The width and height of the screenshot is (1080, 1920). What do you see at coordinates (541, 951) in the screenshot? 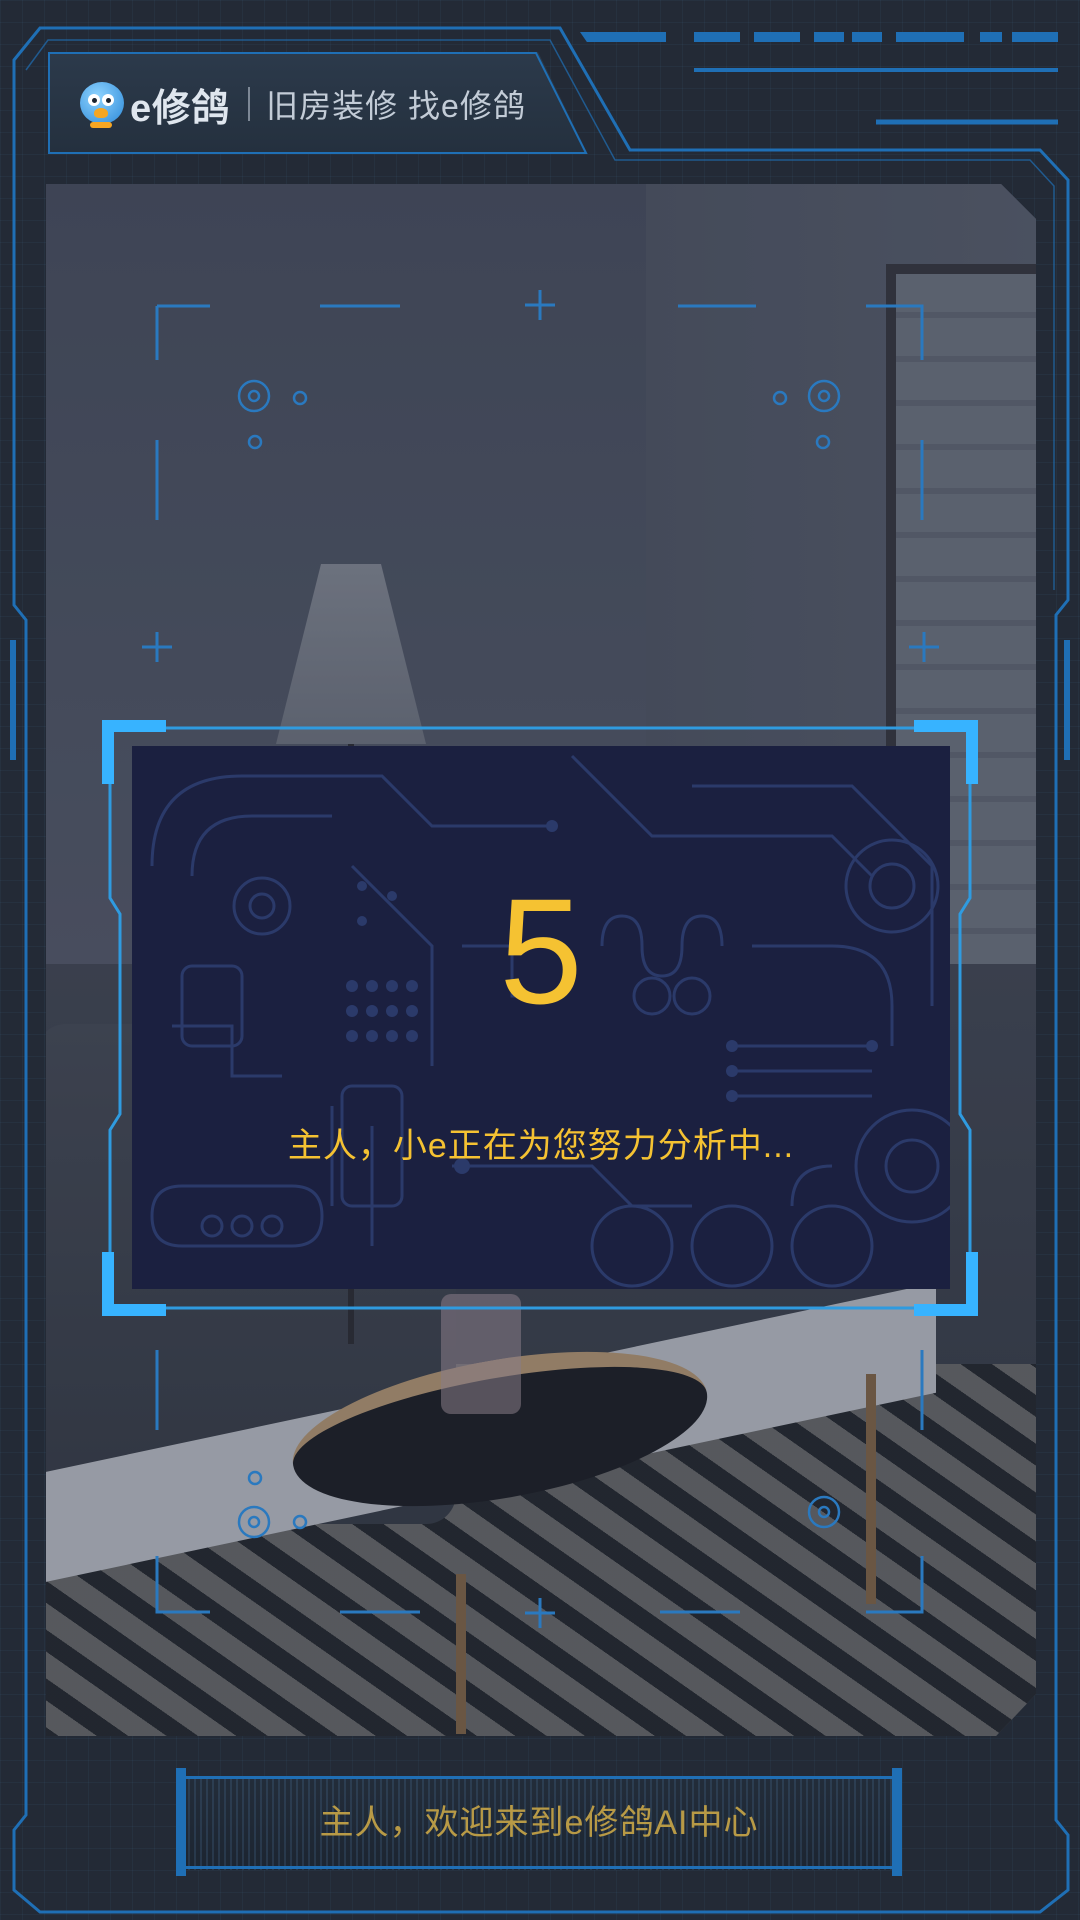
I see `countdown-number: 5` at bounding box center [541, 951].